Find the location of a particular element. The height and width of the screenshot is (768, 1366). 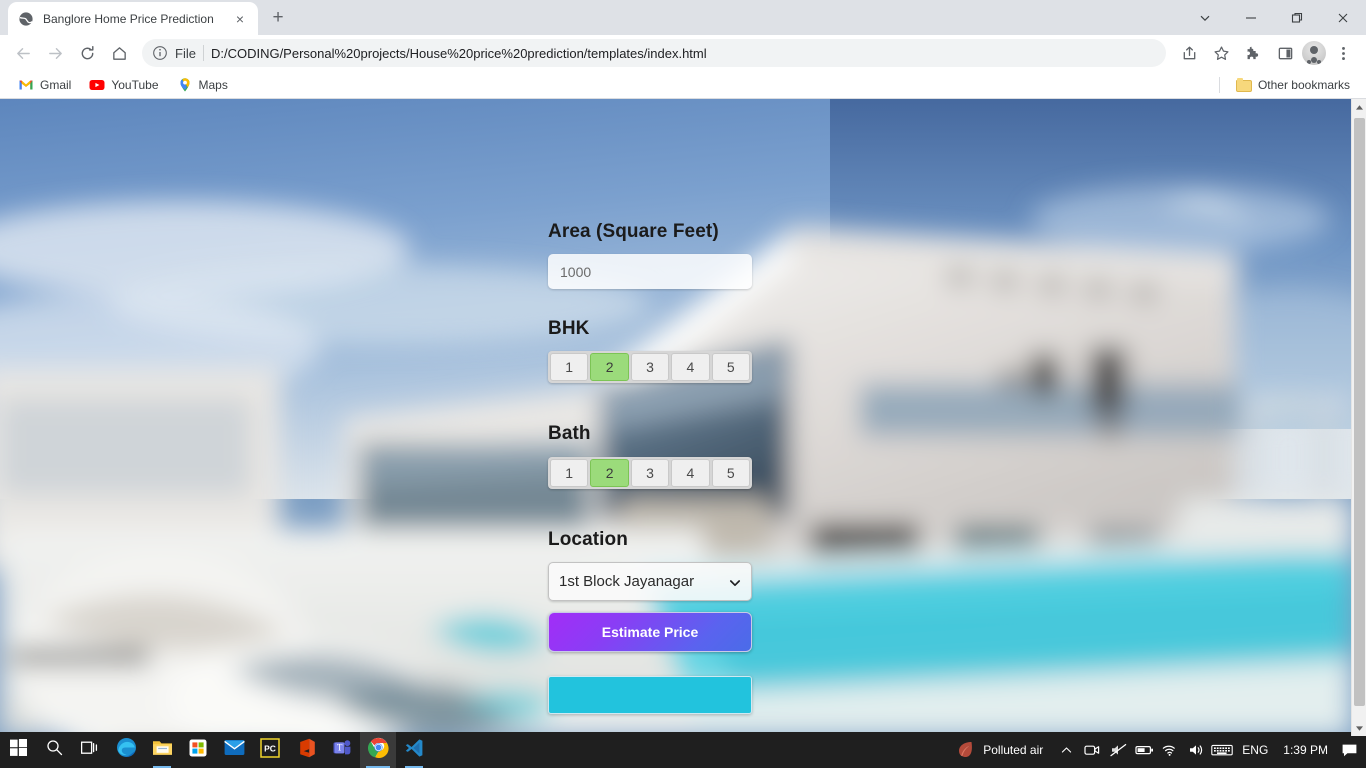

bhk-option-5: 5 is located at coordinates (731, 367).